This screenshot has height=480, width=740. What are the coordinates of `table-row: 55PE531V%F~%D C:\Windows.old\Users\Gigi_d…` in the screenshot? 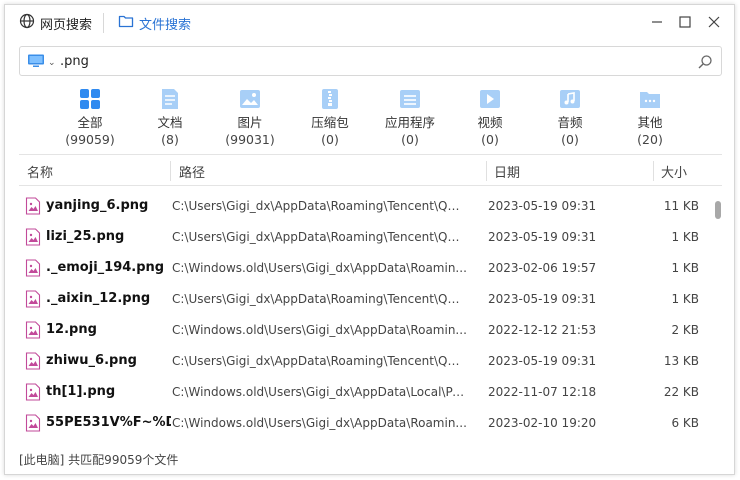 It's located at (367, 420).